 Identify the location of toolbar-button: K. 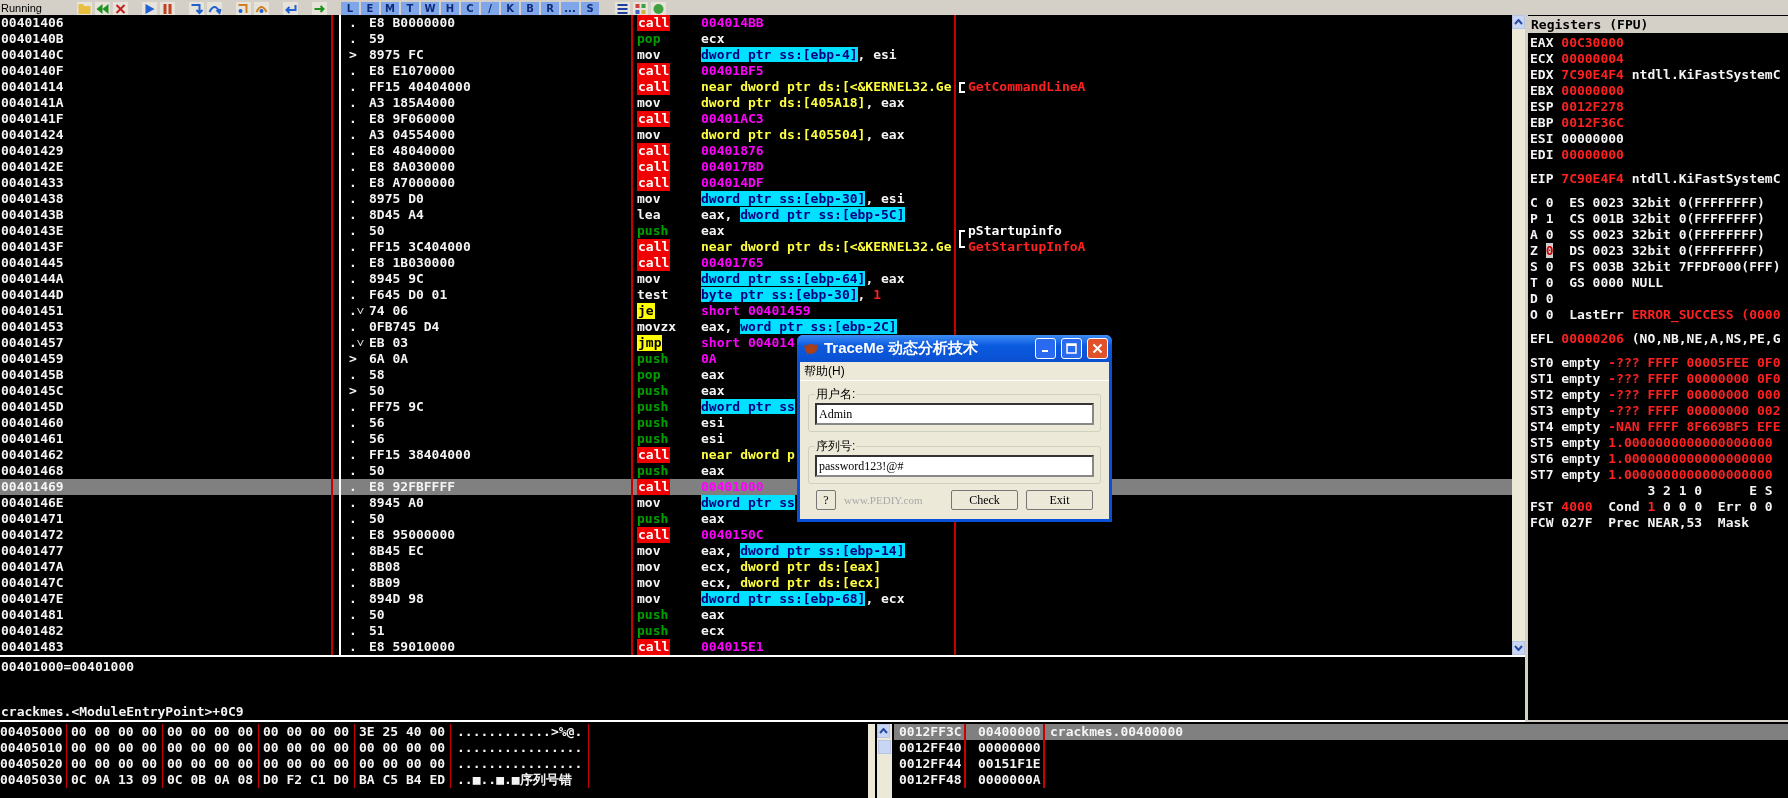
(510, 8).